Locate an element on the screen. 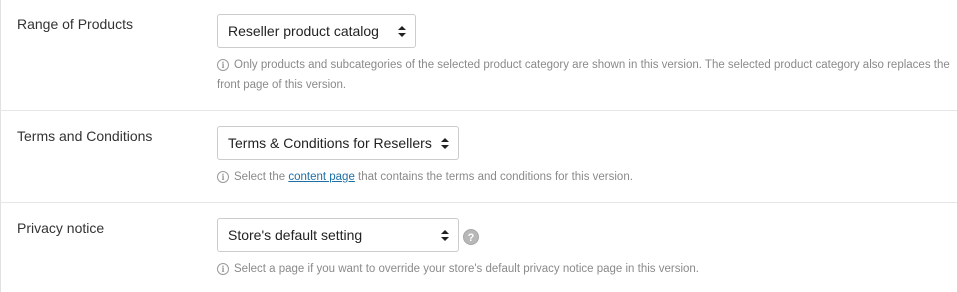 The image size is (957, 292). privacy-notice-label: Privacy notice is located at coordinates (61, 228).